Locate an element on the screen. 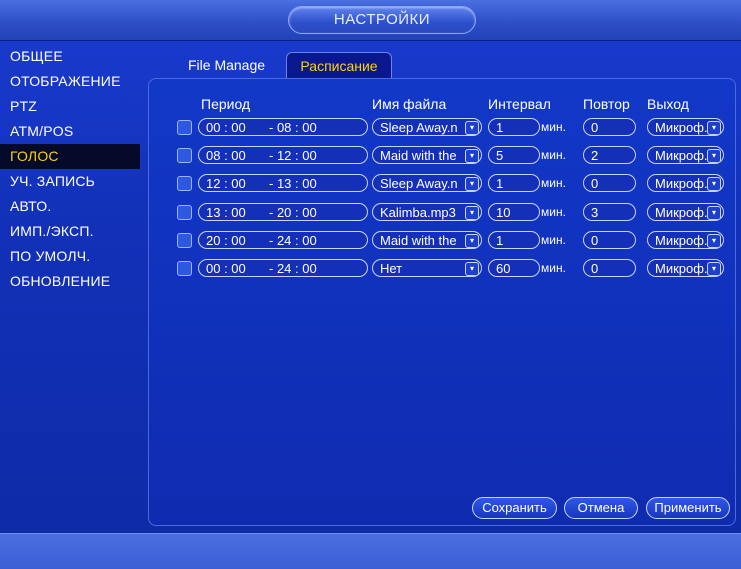 This screenshot has height=569, width=741. interval-input: 5 is located at coordinates (514, 155).